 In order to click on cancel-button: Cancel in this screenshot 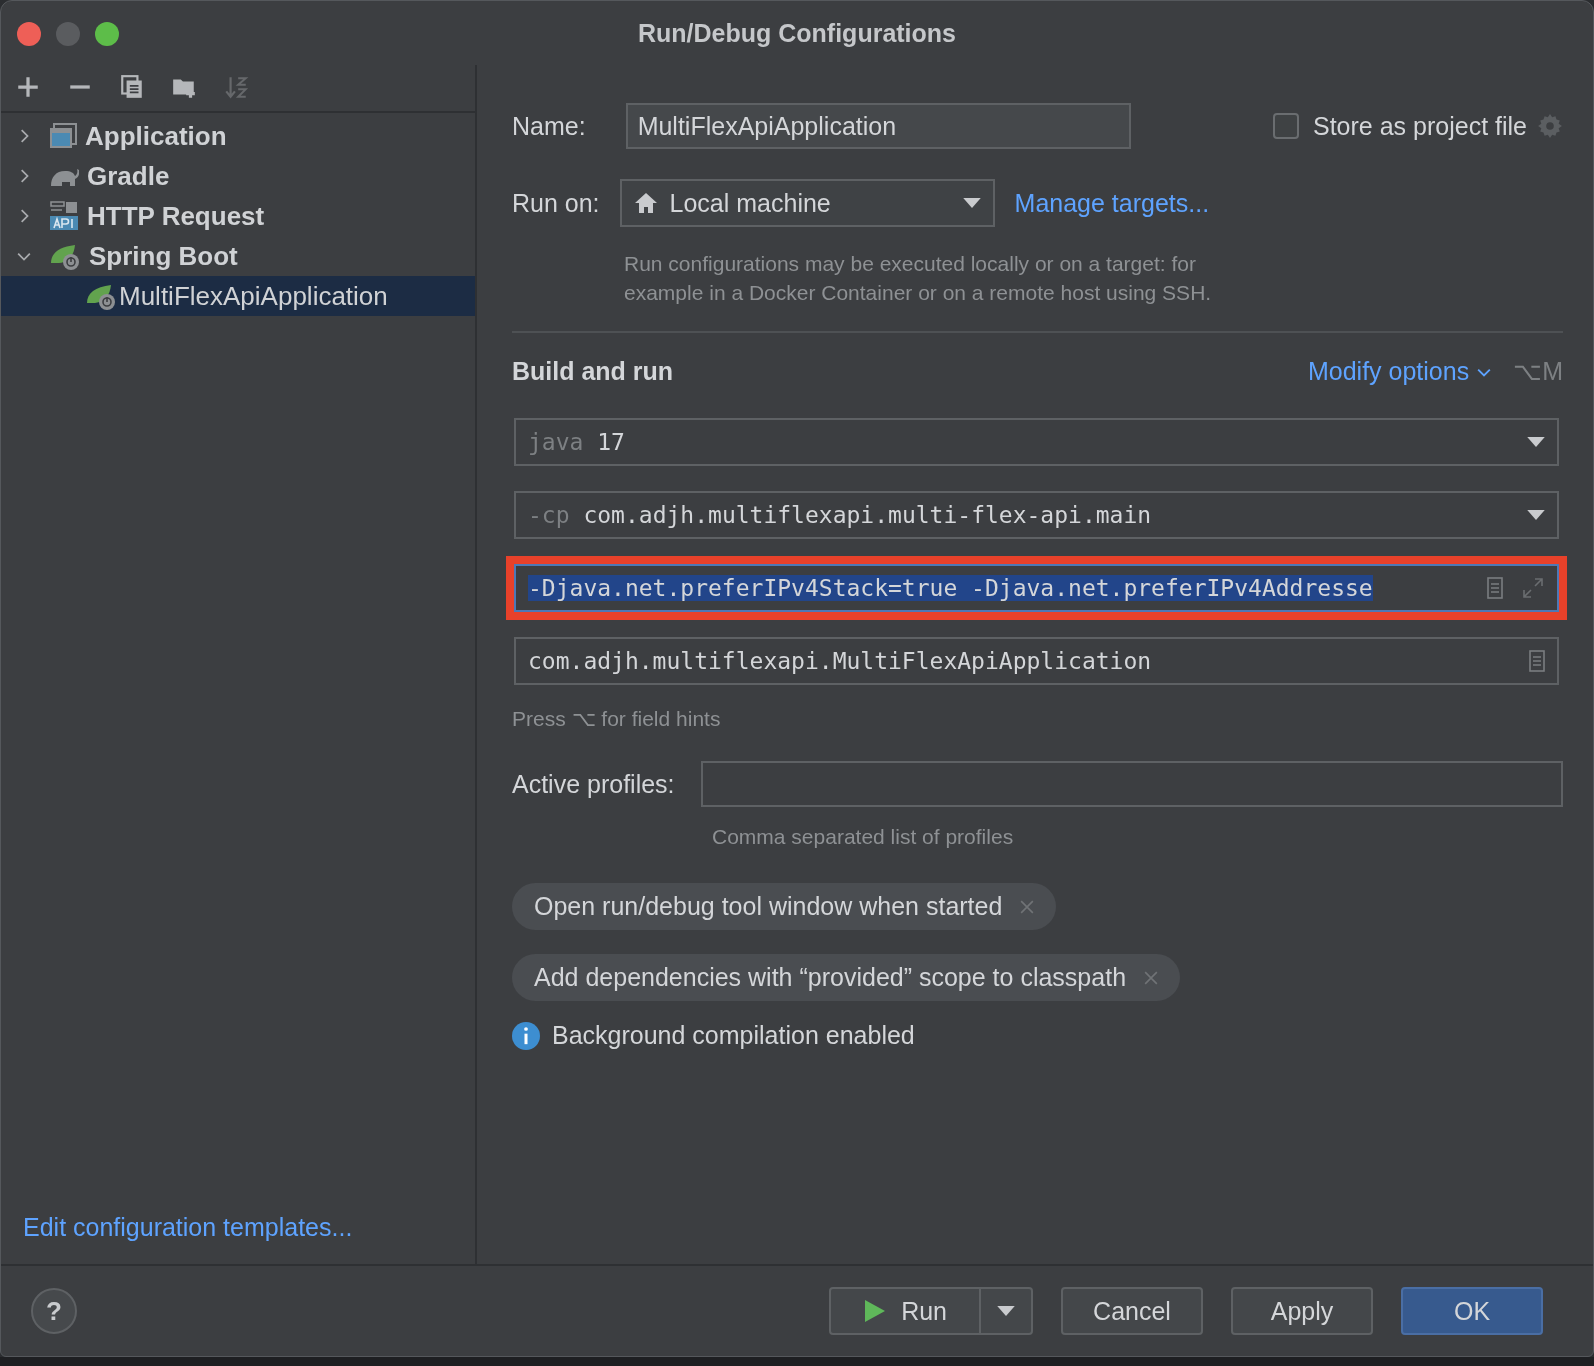, I will do `click(1132, 1311)`.